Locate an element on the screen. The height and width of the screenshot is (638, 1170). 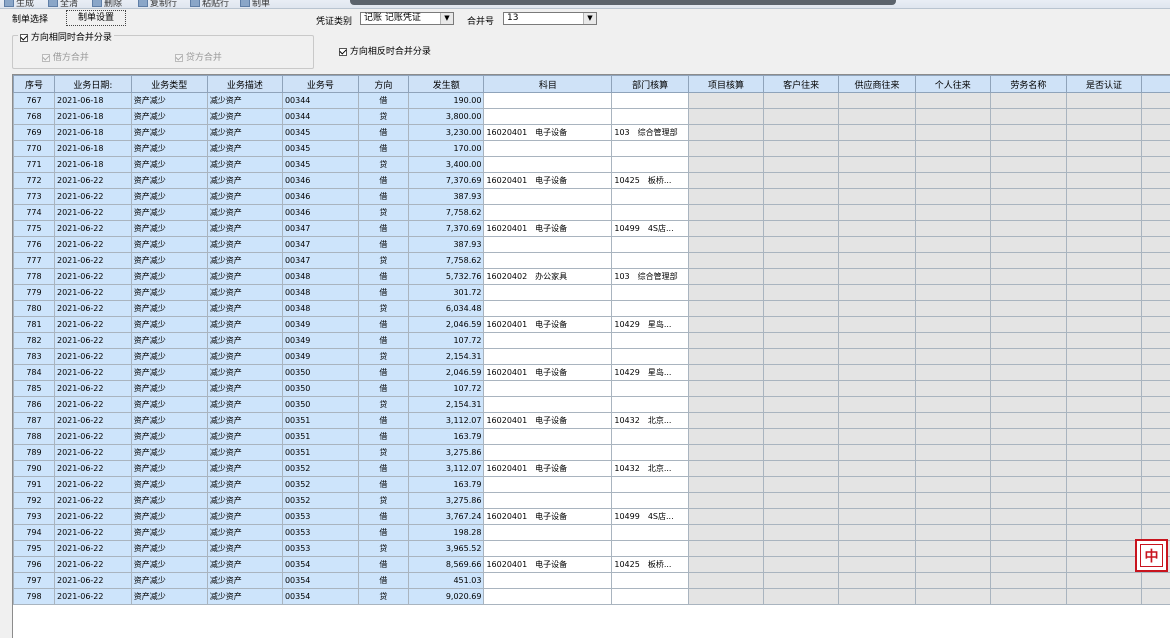
table-row: 7882021-06-22资产减少减少资产00351借163.79 is located at coordinates (592, 437).